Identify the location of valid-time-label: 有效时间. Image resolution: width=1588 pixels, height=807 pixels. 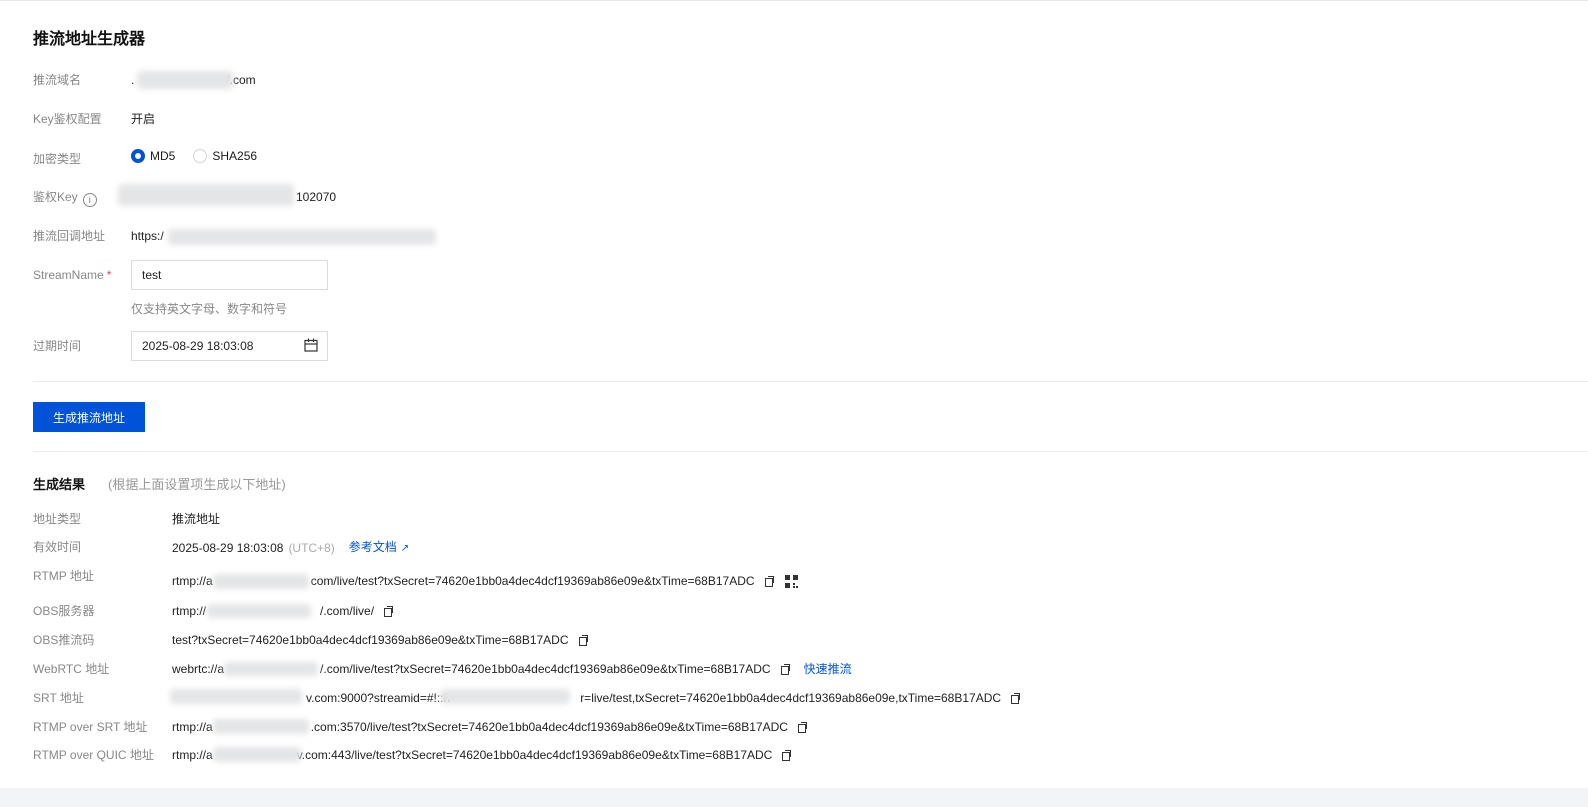
(57, 547).